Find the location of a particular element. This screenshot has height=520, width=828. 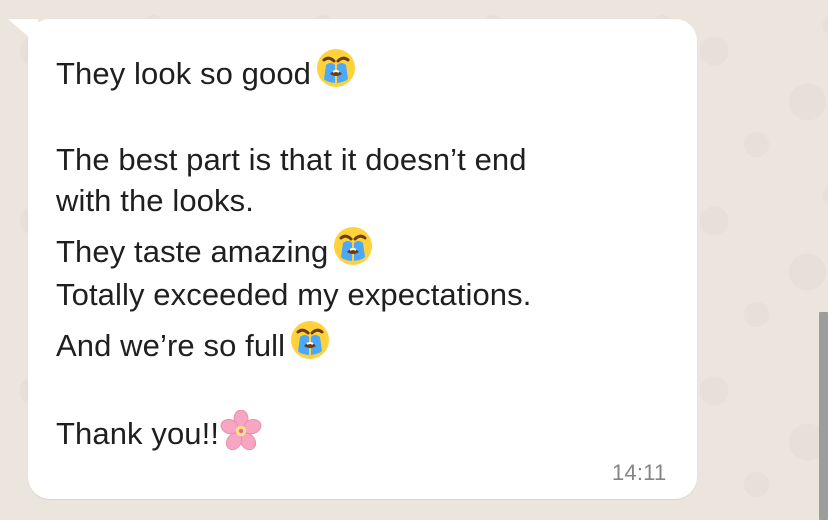

message-line: And we’re so full is located at coordinates (356, 341).